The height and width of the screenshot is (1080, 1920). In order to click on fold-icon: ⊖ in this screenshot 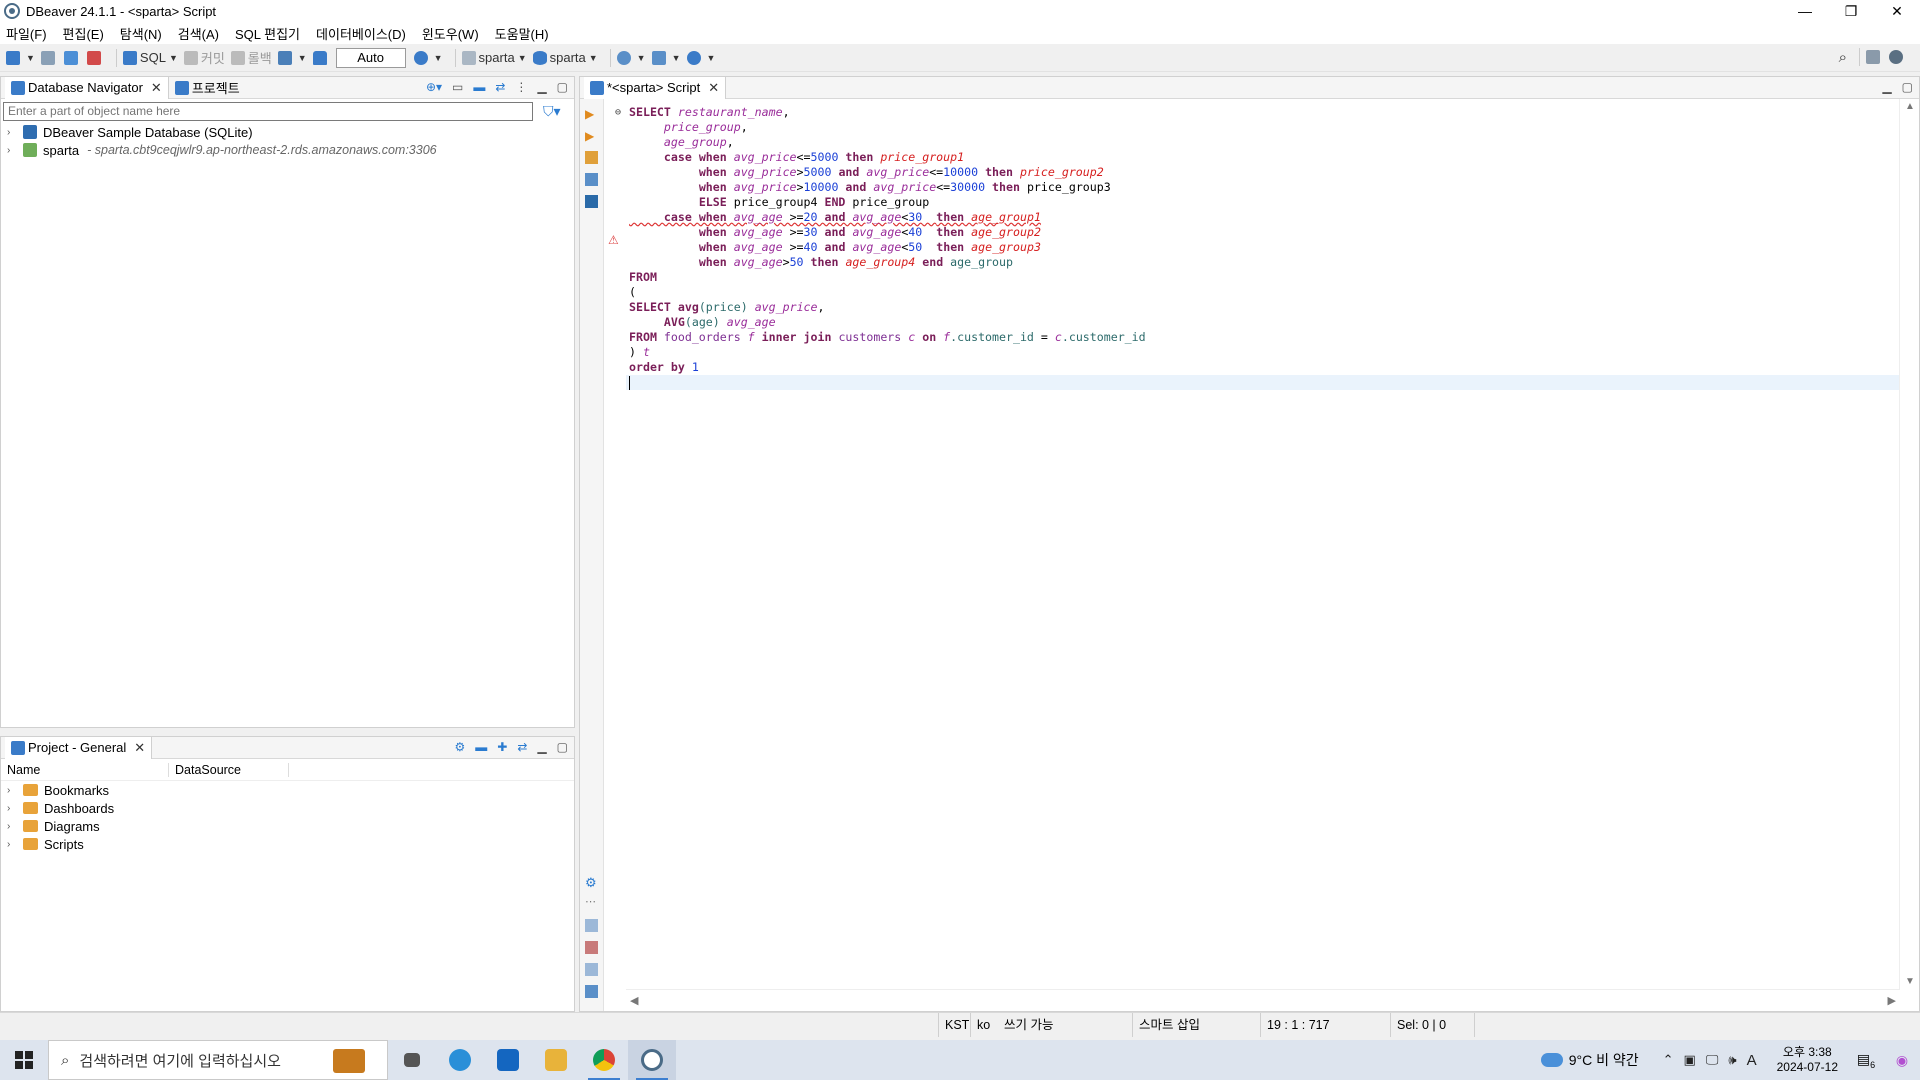, I will do `click(618, 112)`.